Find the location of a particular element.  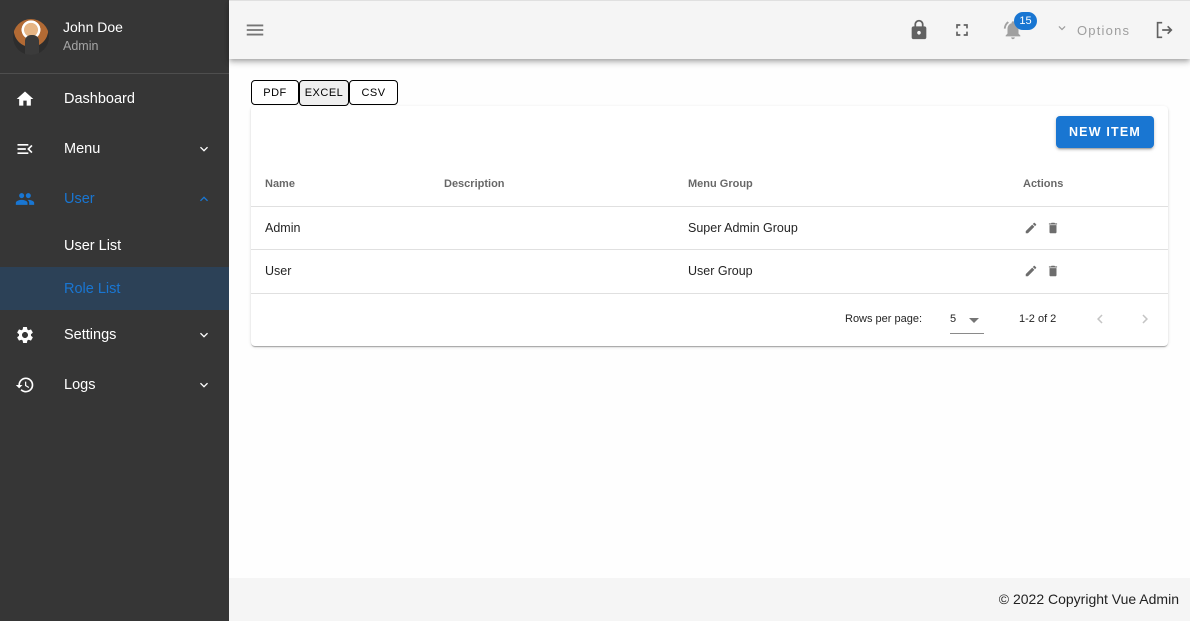

rows-per-page-select: 5 is located at coordinates (967, 318).